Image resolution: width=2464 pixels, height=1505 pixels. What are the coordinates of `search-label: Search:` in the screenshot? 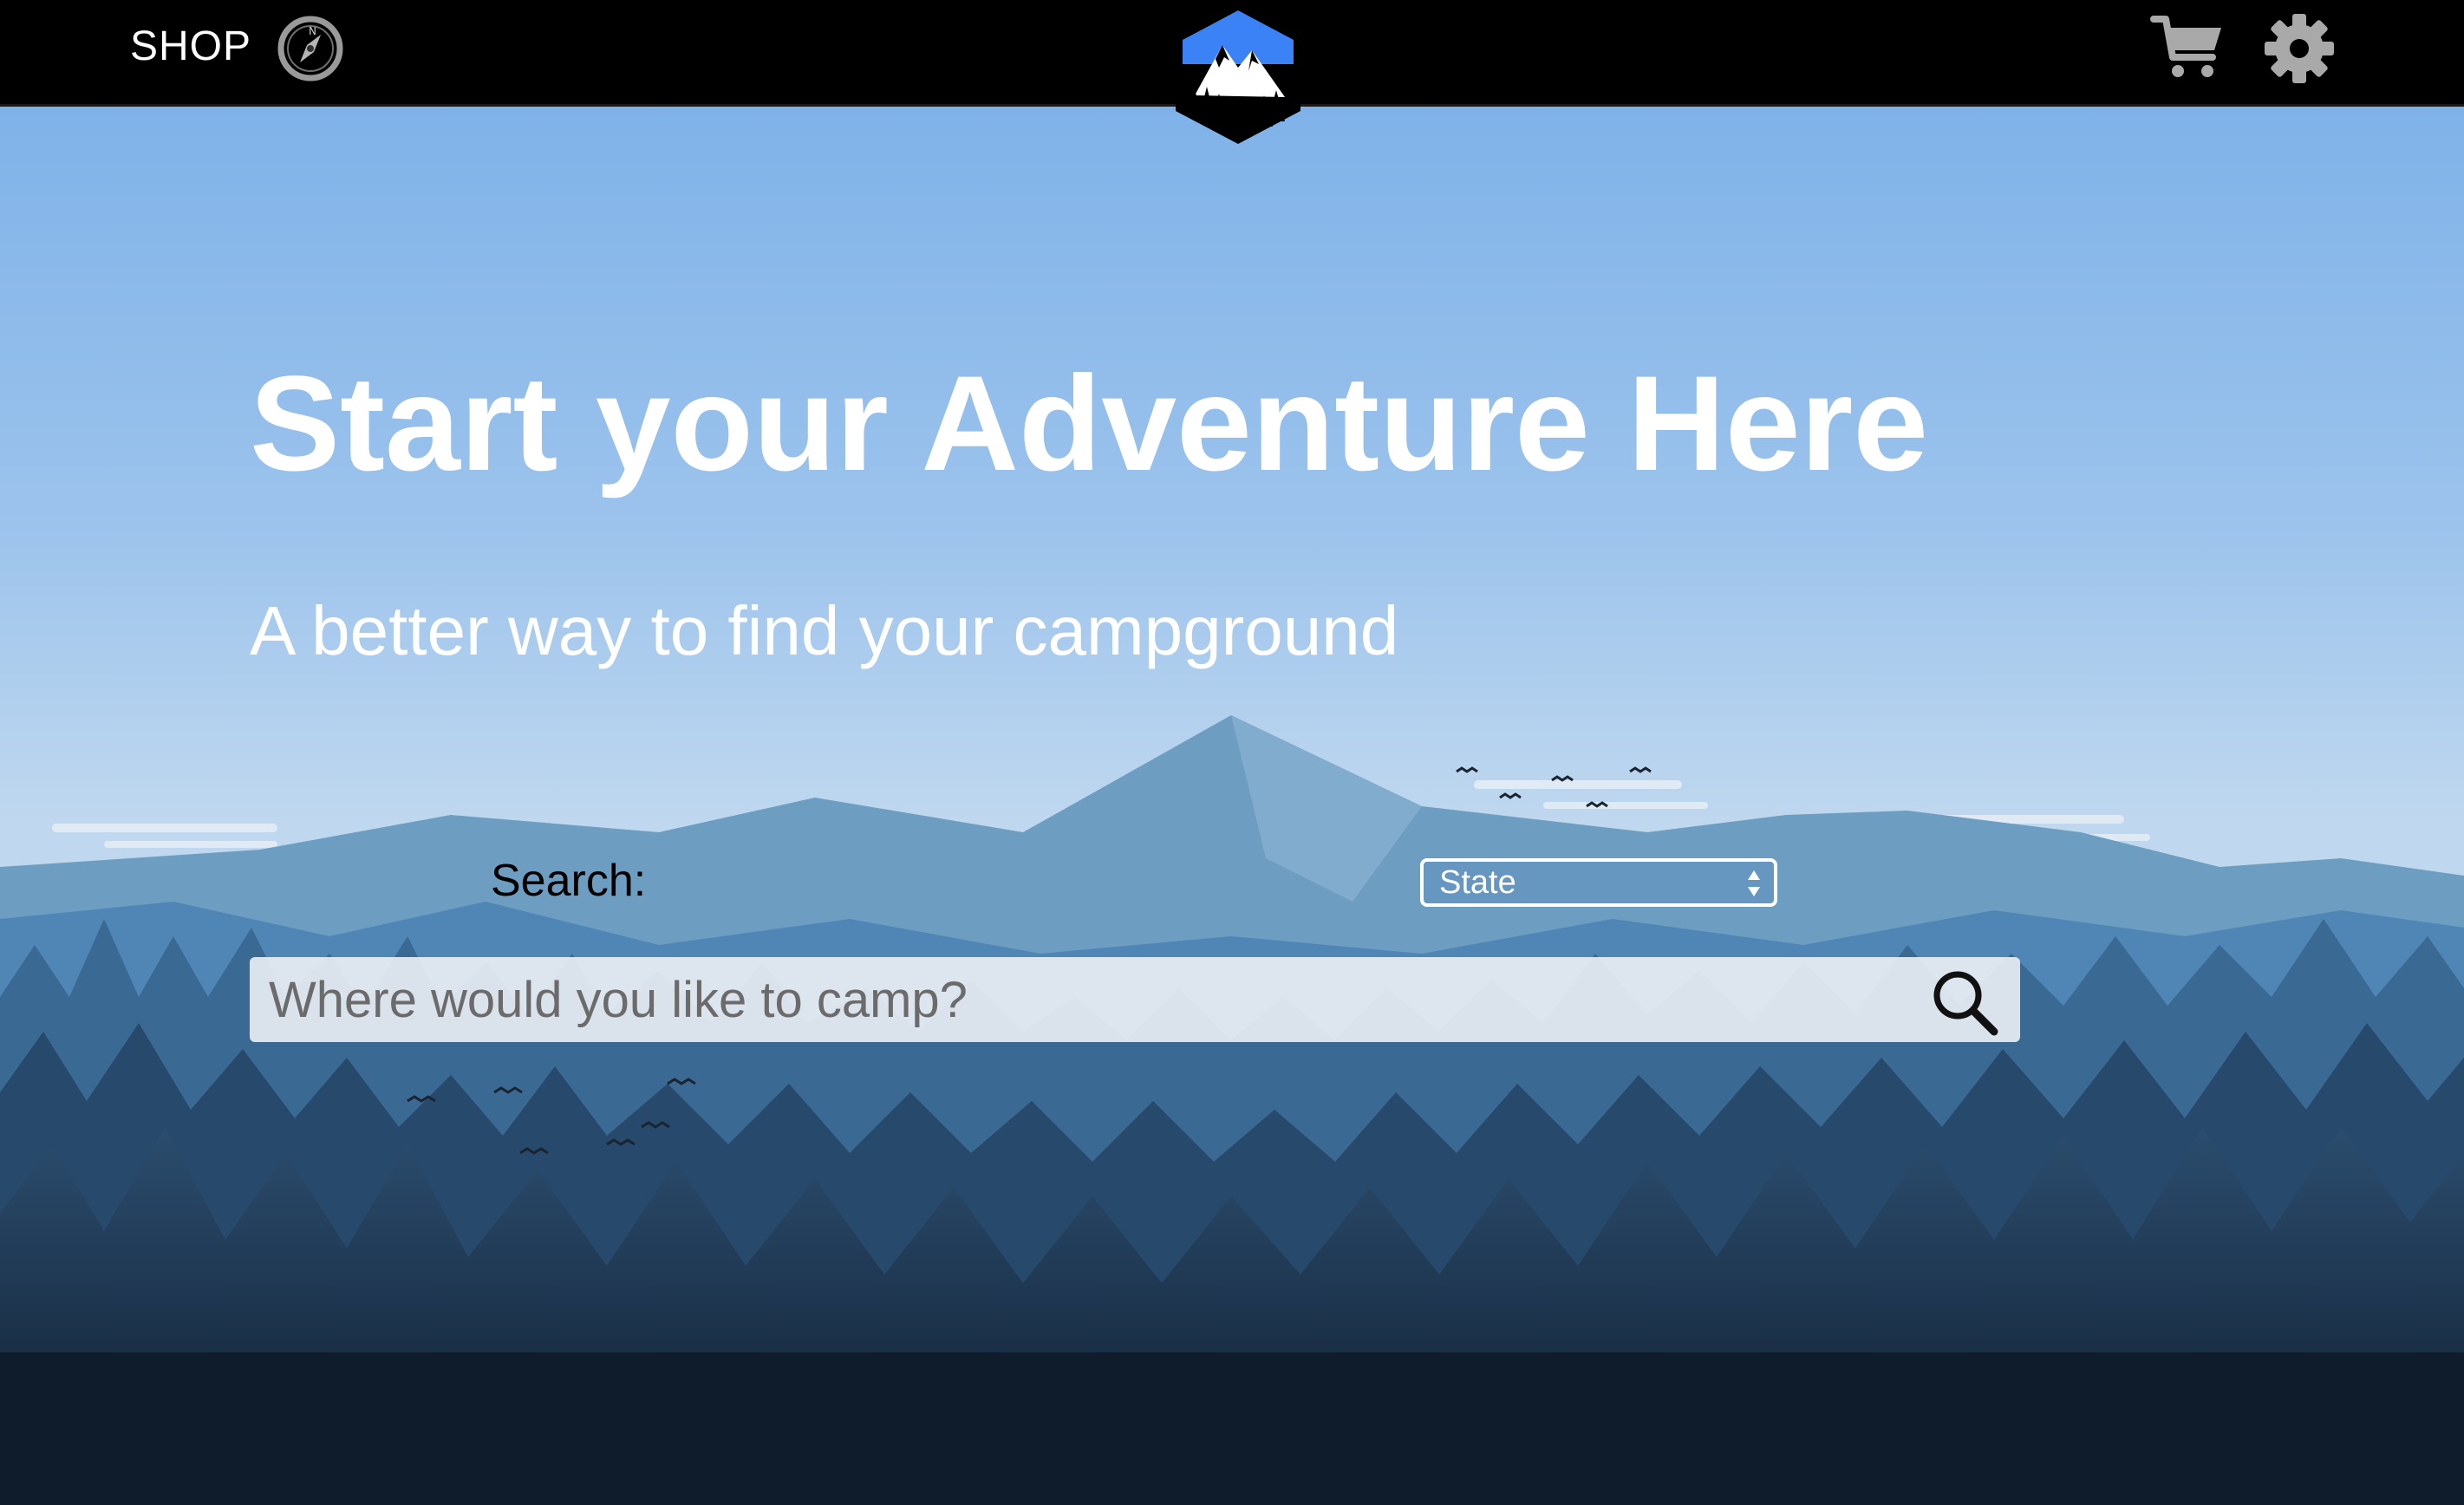 It's located at (569, 881).